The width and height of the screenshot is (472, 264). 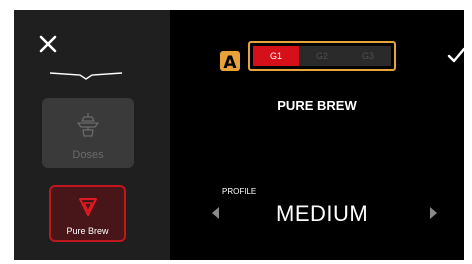 What do you see at coordinates (88, 207) in the screenshot?
I see `pure-brew-icon` at bounding box center [88, 207].